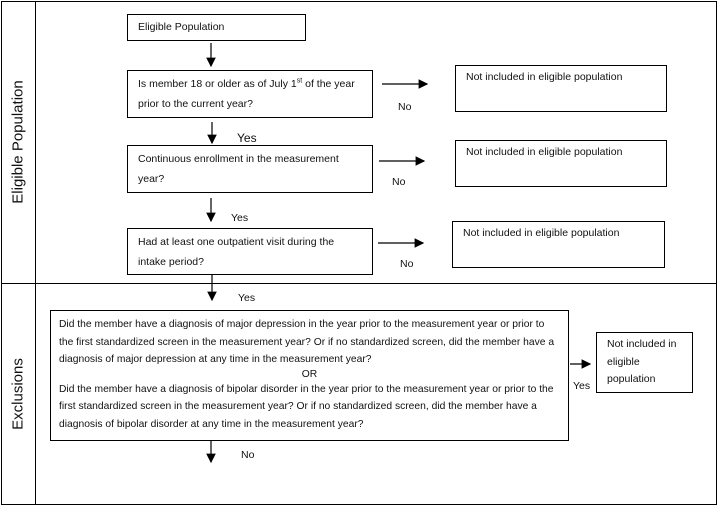  Describe the element at coordinates (644, 362) in the screenshot. I see `node-not-included-4: Not included in eligible population` at that location.